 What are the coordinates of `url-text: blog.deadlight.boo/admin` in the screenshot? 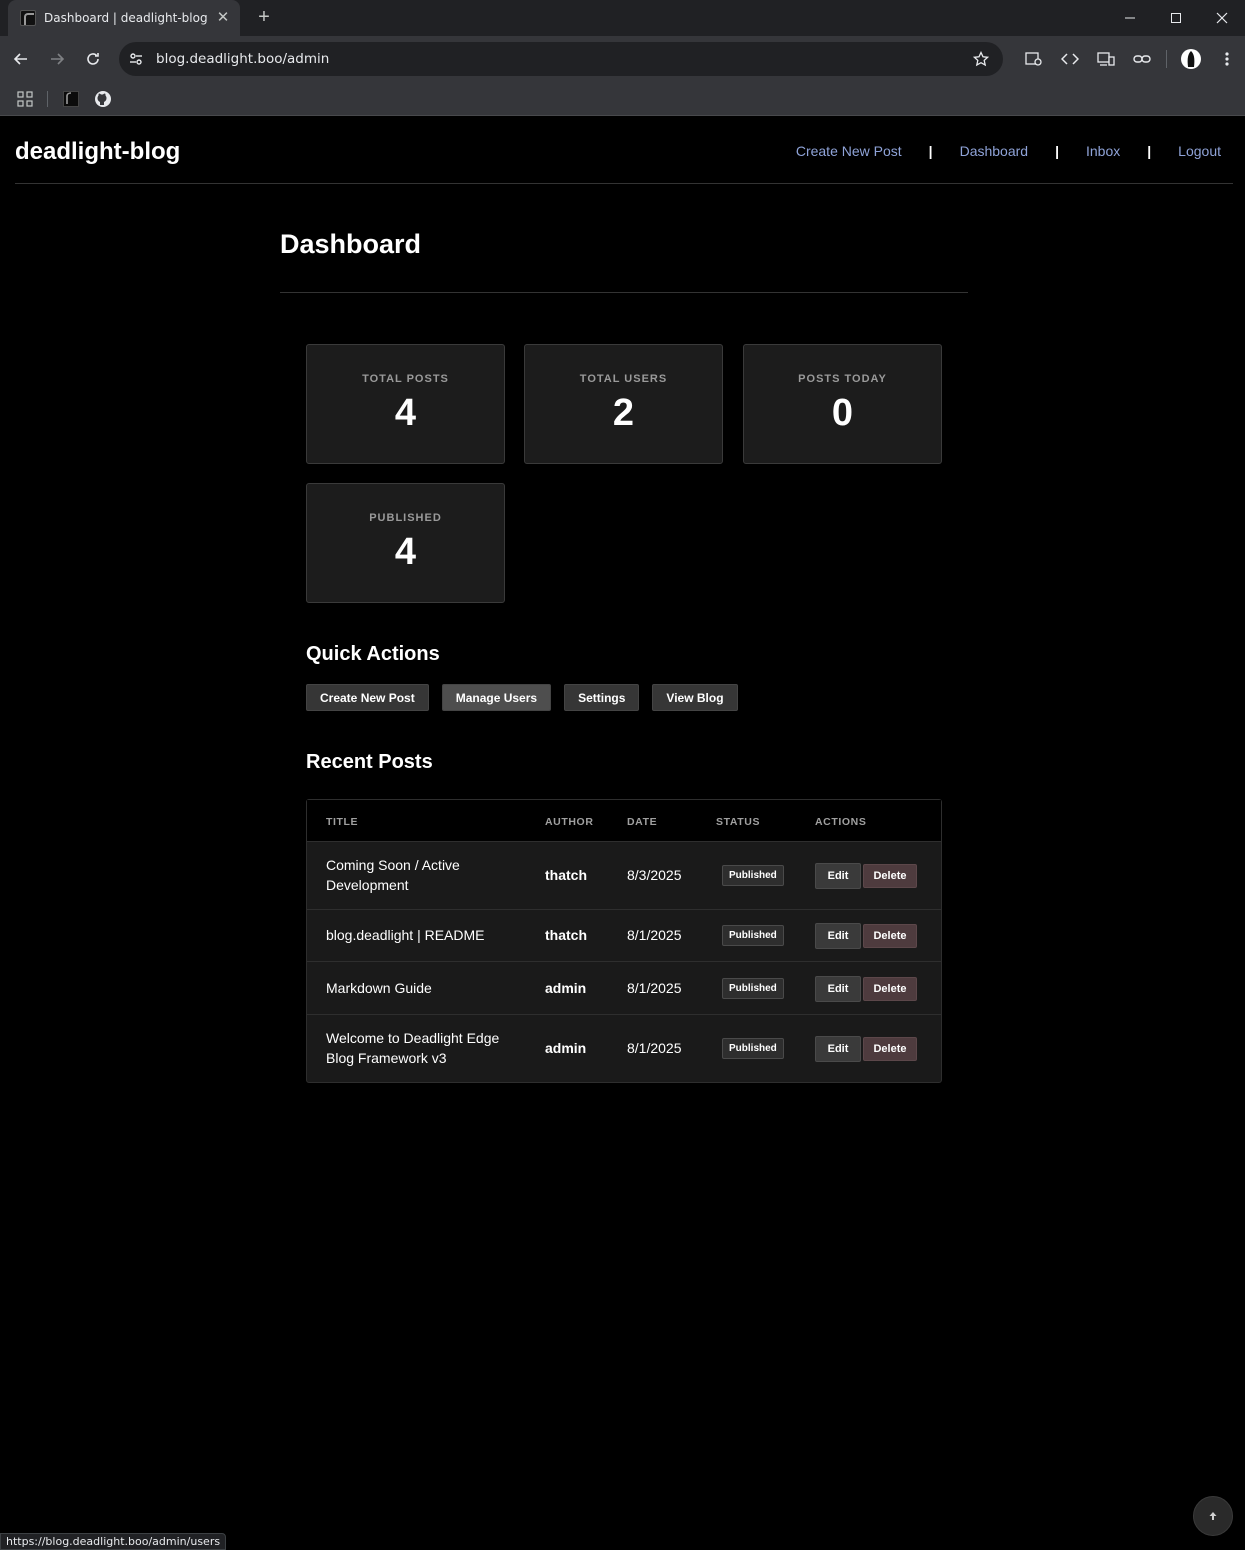 It's located at (562, 59).